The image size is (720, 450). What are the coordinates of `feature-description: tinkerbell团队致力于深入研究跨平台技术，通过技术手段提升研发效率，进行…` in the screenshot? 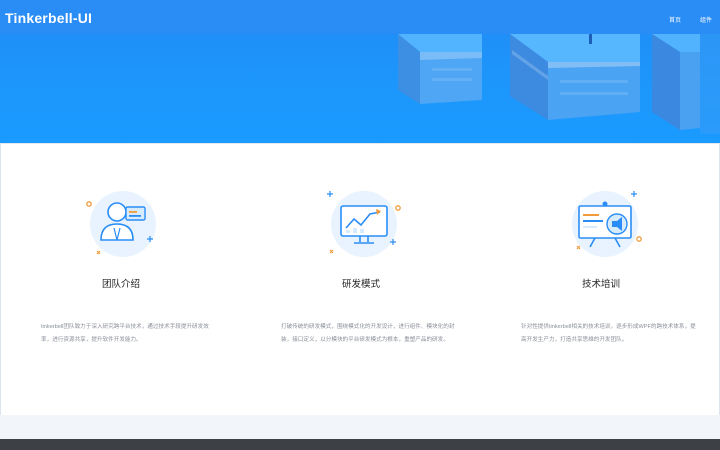 It's located at (125, 333).